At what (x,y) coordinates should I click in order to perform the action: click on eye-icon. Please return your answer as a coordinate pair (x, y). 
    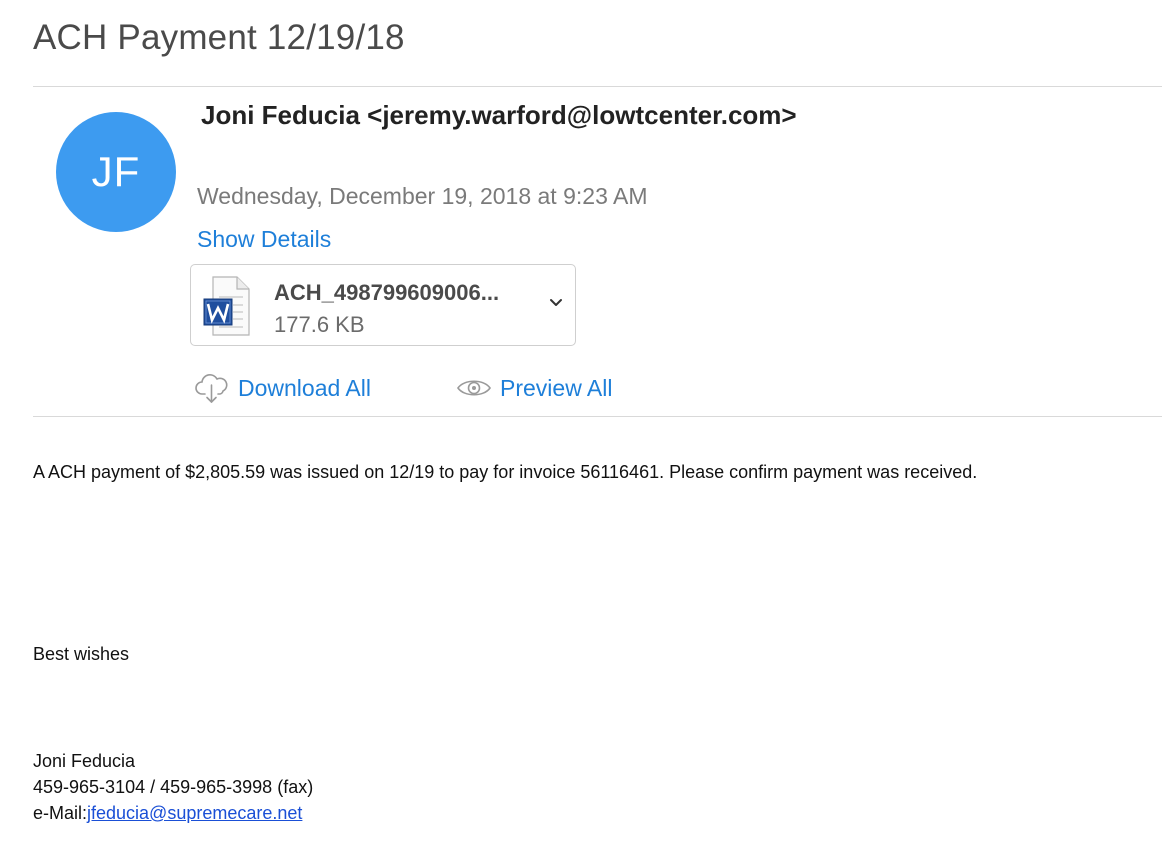
    Looking at the image, I should click on (474, 388).